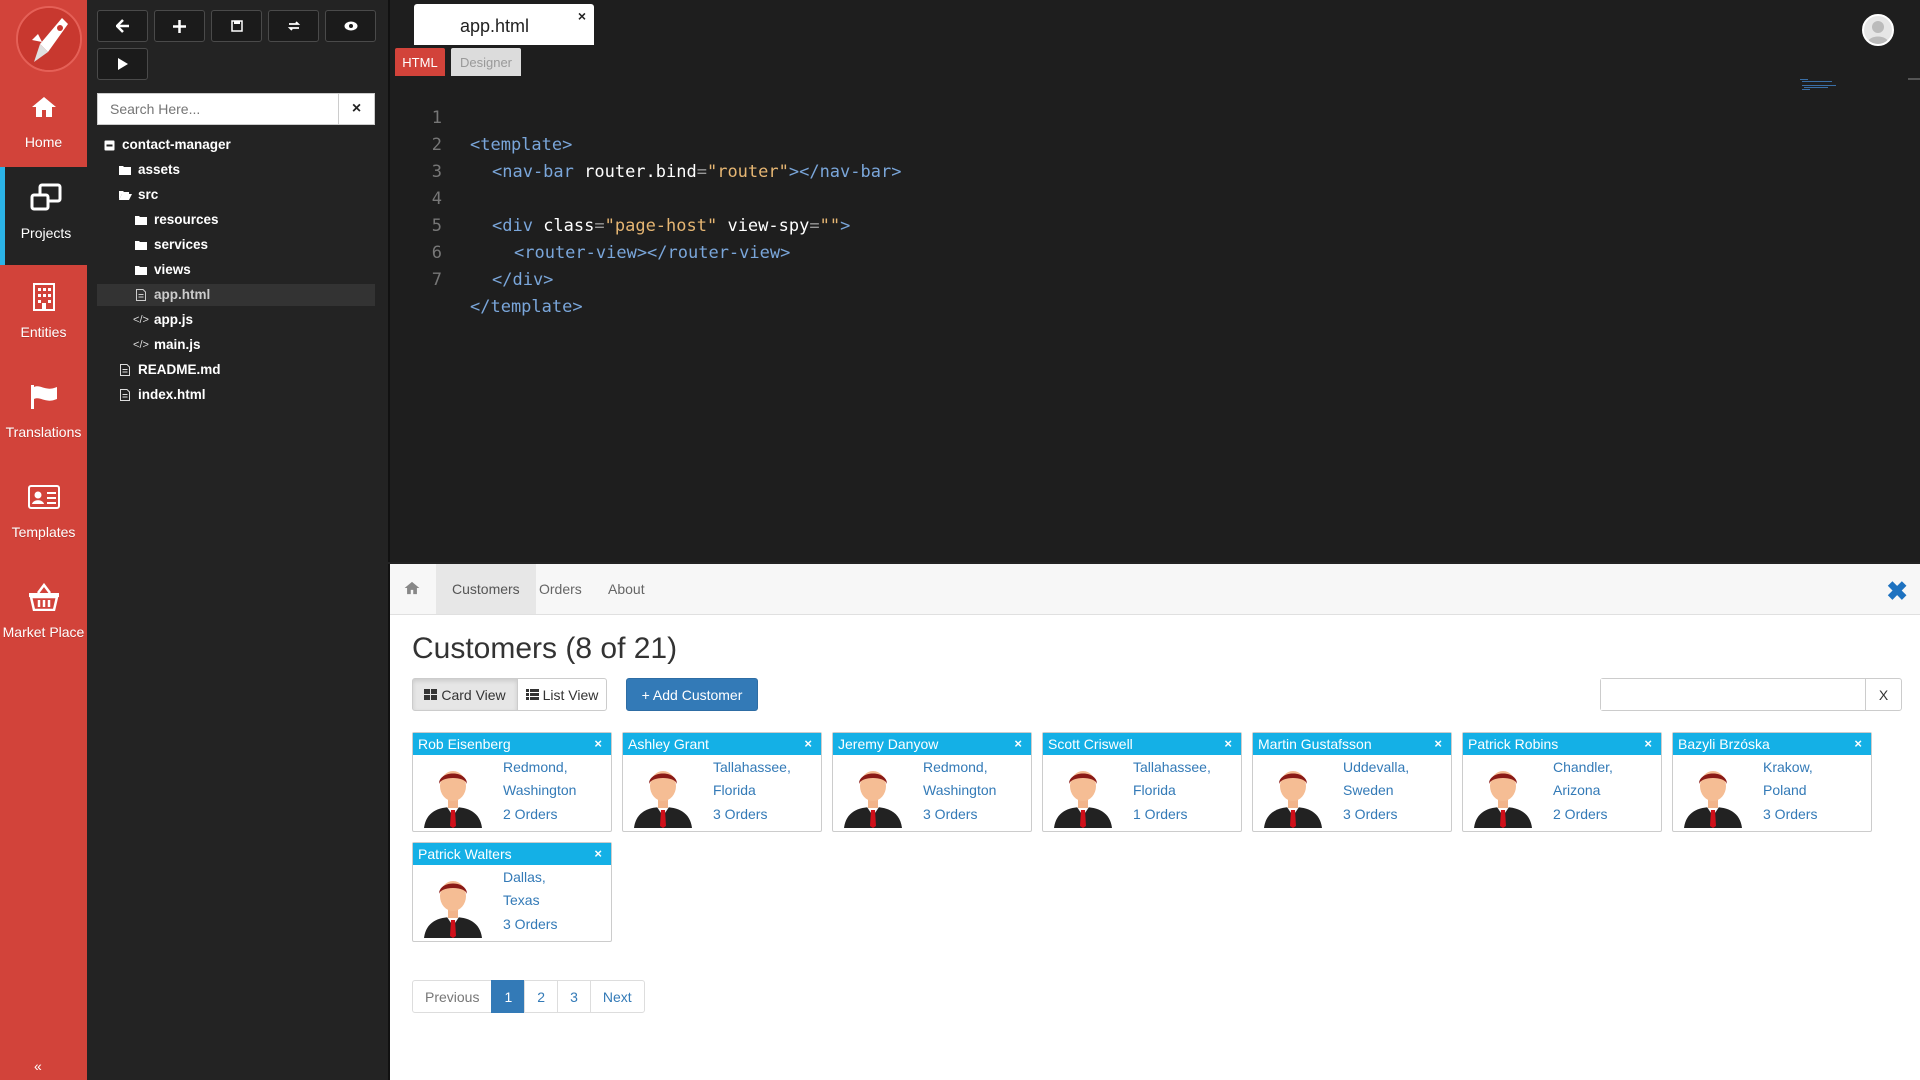 This screenshot has width=1920, height=1080. Describe the element at coordinates (541, 996) in the screenshot. I see `pagination-page-2: 2` at that location.